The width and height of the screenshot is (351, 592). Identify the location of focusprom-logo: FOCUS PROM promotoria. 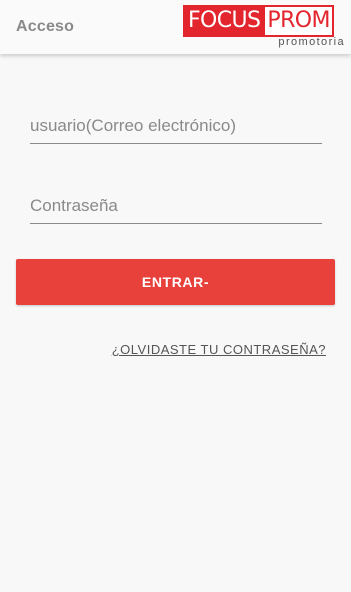
(266, 28).